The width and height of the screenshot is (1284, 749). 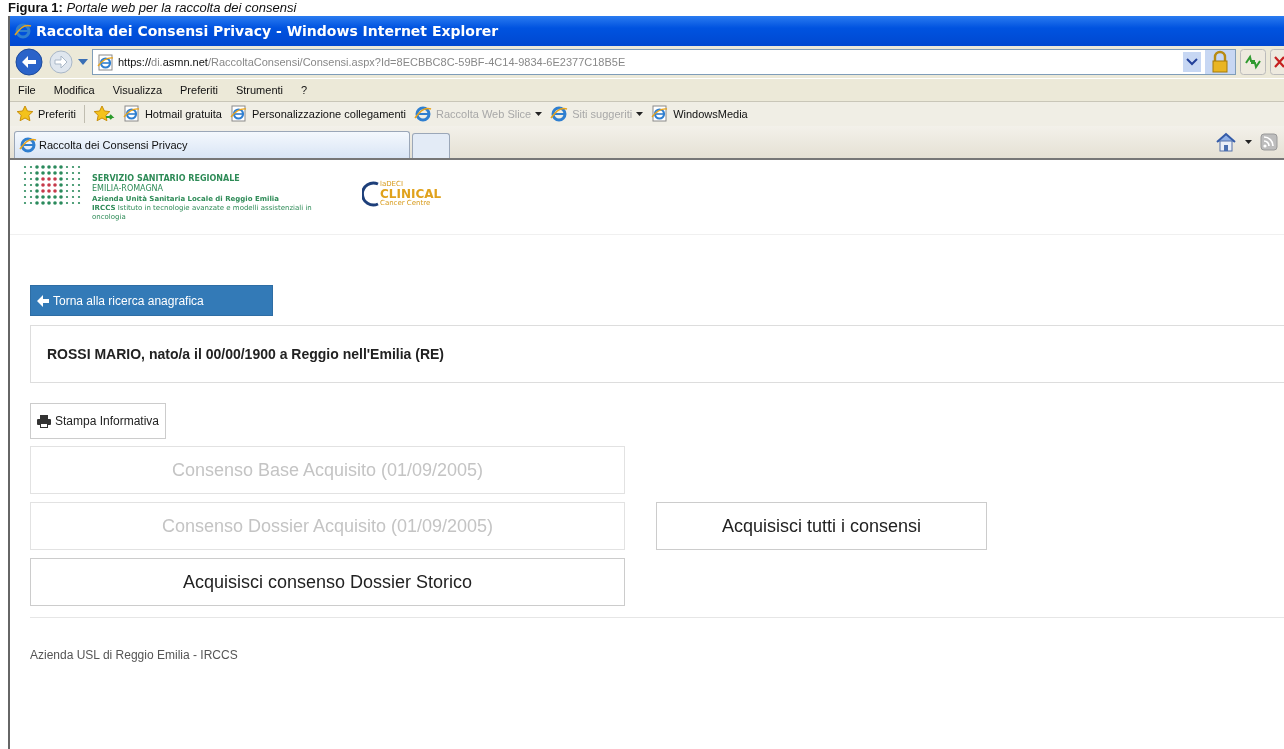 What do you see at coordinates (134, 655) in the screenshot?
I see `footer-text: Azienda USL di Reggio Emilia - IRCCS` at bounding box center [134, 655].